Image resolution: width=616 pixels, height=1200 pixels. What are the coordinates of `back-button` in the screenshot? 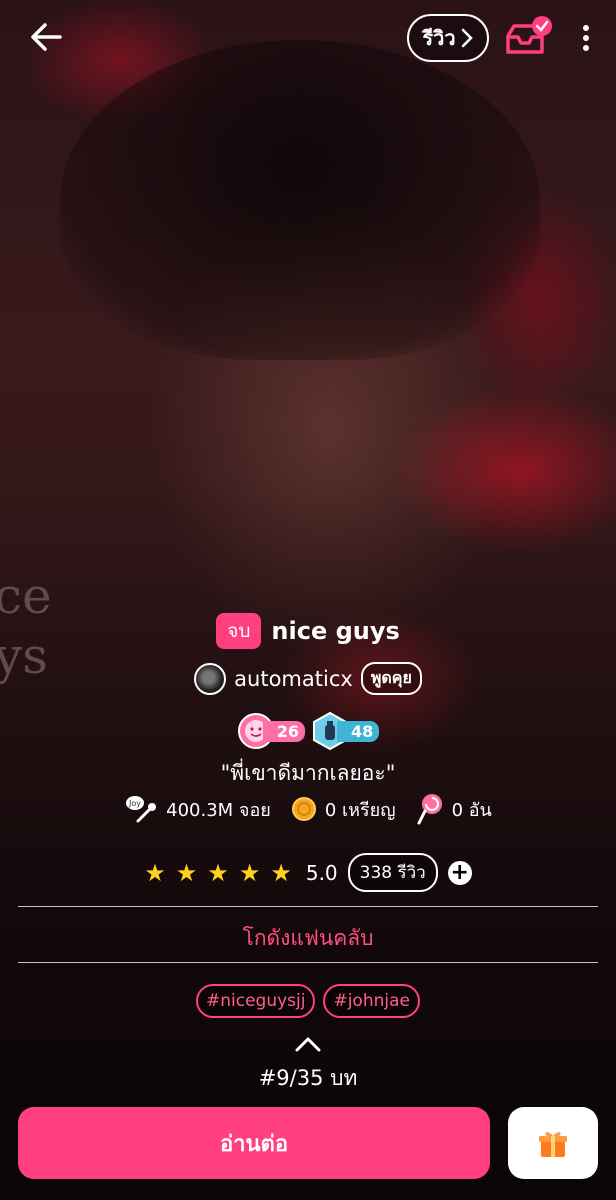 It's located at (47, 37).